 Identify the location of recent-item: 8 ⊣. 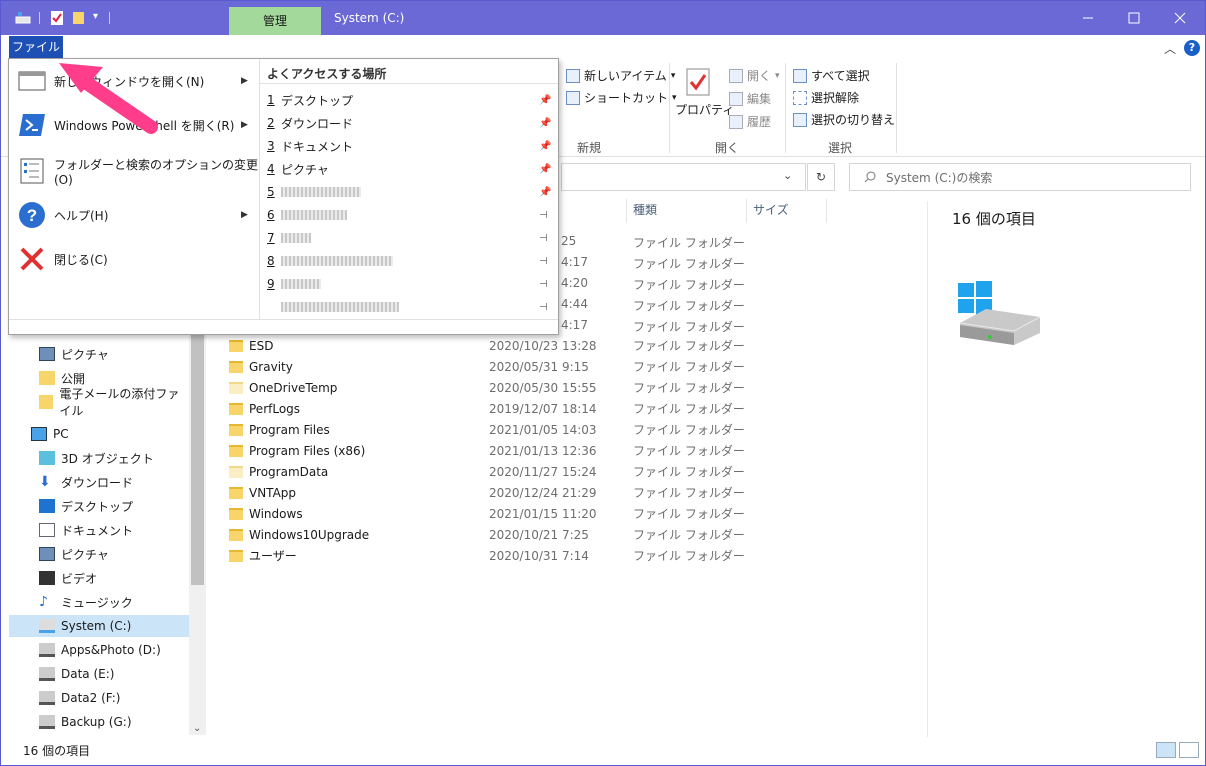
(412, 261).